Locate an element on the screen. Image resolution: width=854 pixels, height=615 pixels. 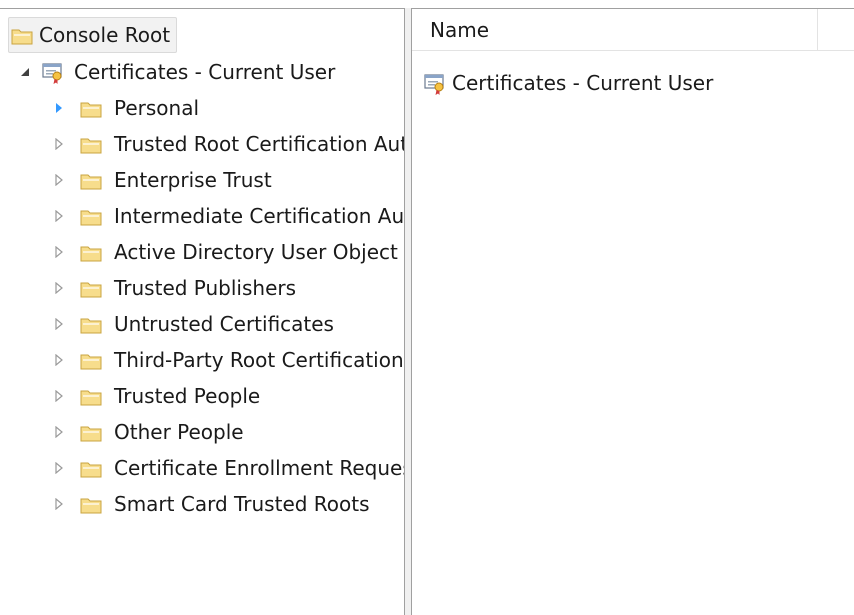
column-header-bar: Name is located at coordinates (633, 30).